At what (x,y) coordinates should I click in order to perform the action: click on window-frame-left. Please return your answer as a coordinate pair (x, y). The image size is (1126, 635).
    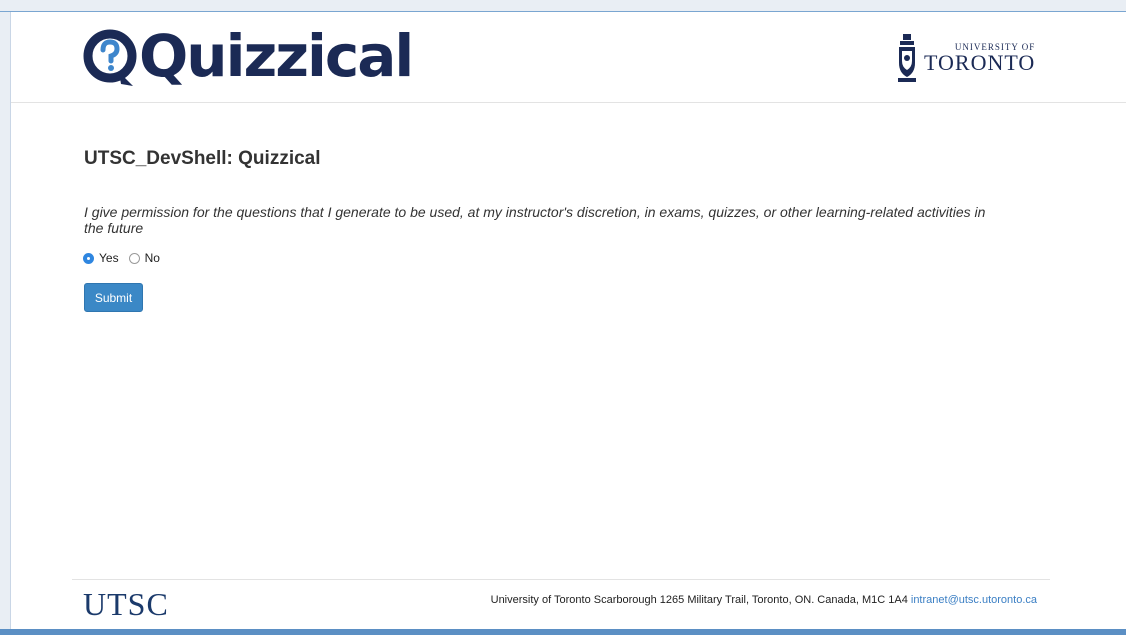
    Looking at the image, I should click on (5, 317).